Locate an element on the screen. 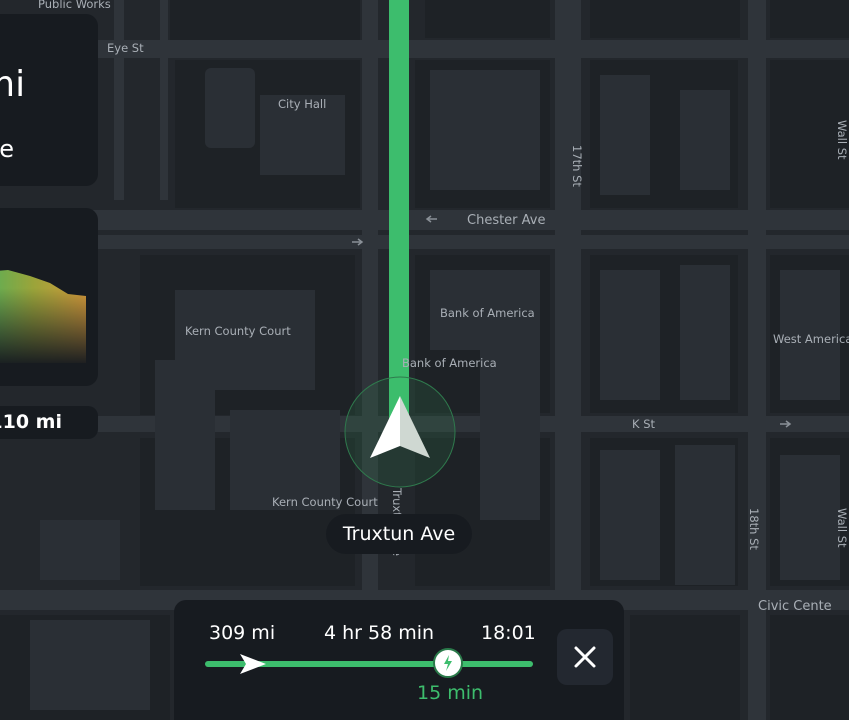 The image size is (849, 720). close-icon is located at coordinates (585, 657).